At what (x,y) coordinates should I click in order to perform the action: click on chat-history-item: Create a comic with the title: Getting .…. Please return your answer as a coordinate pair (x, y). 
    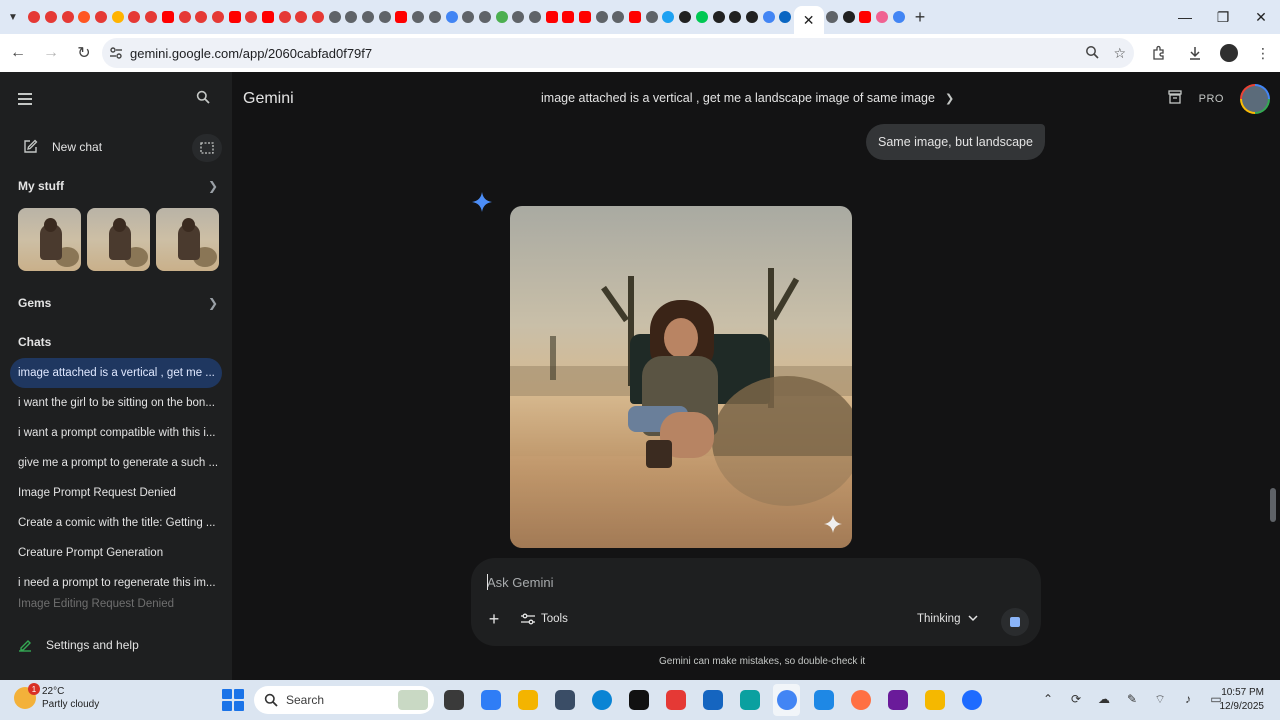
    Looking at the image, I should click on (116, 523).